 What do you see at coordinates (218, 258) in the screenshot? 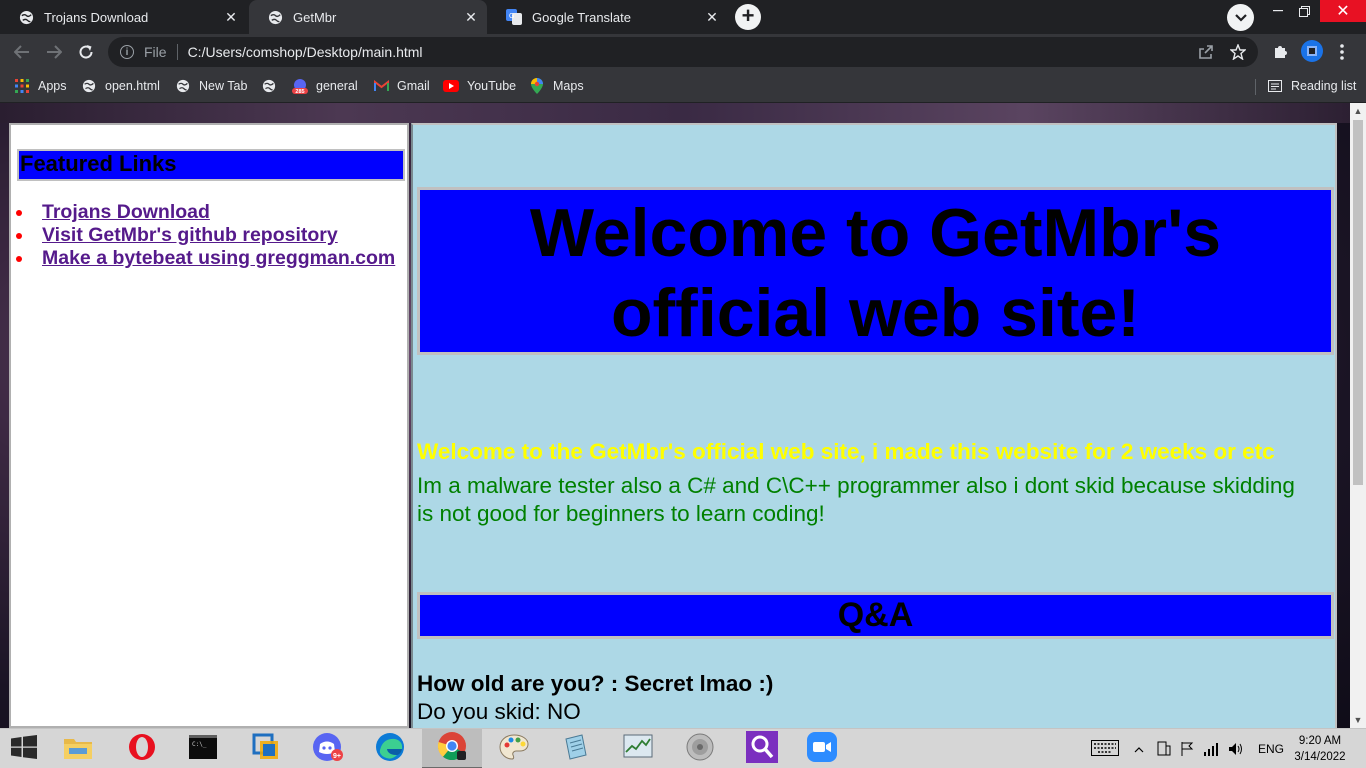
I see `link-bytebeat: Make a bytebeat using greggman.com` at bounding box center [218, 258].